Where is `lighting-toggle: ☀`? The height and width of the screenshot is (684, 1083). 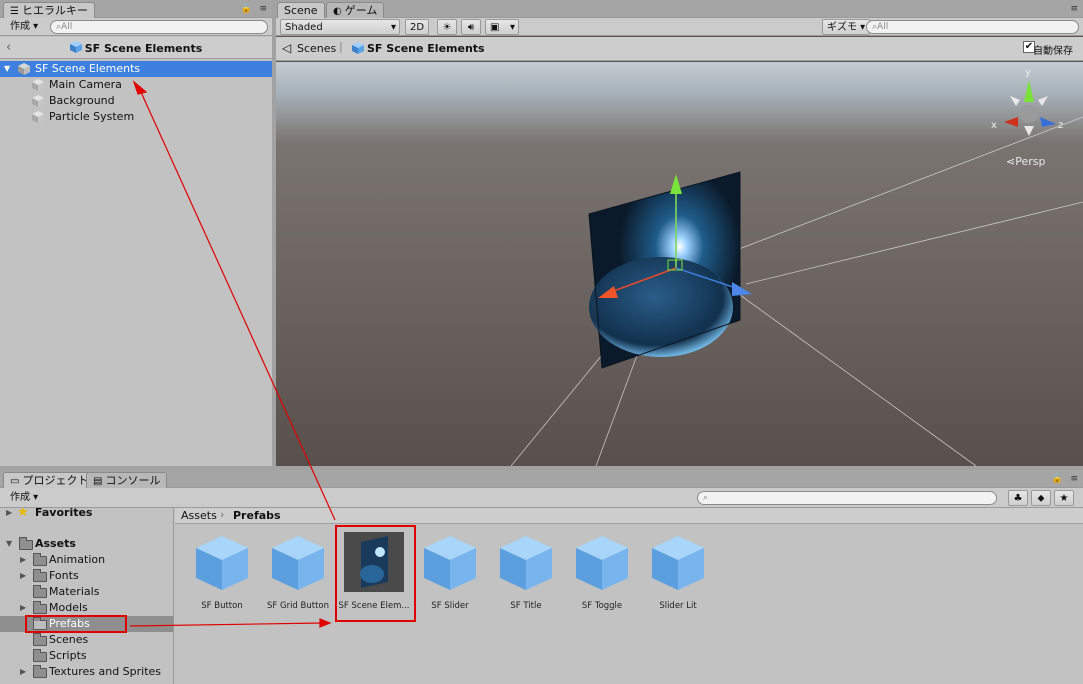 lighting-toggle: ☀ is located at coordinates (447, 27).